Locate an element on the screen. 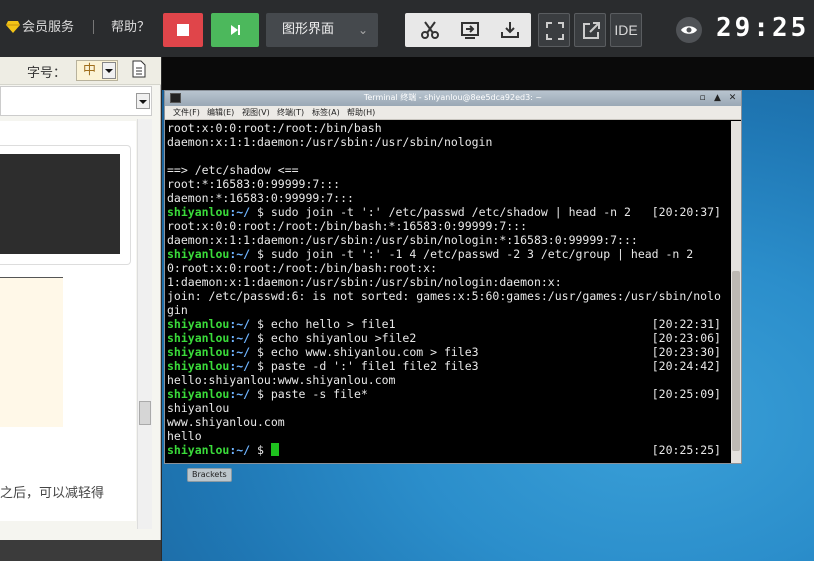 This screenshot has height=561, width=814. terminal-command-line: shiyanlou:~/ $ paste -s file* [20:25:09] is located at coordinates (448, 394).